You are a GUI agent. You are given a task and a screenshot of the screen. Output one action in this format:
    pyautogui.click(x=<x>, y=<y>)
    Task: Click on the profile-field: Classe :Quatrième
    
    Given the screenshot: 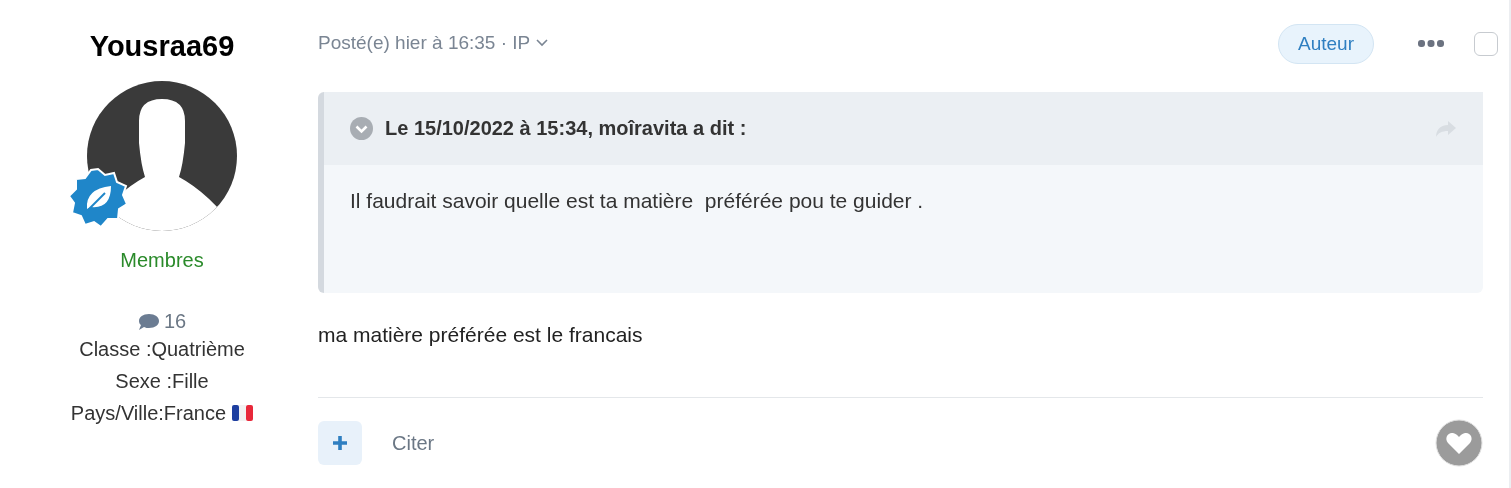 What is the action you would take?
    pyautogui.click(x=162, y=349)
    